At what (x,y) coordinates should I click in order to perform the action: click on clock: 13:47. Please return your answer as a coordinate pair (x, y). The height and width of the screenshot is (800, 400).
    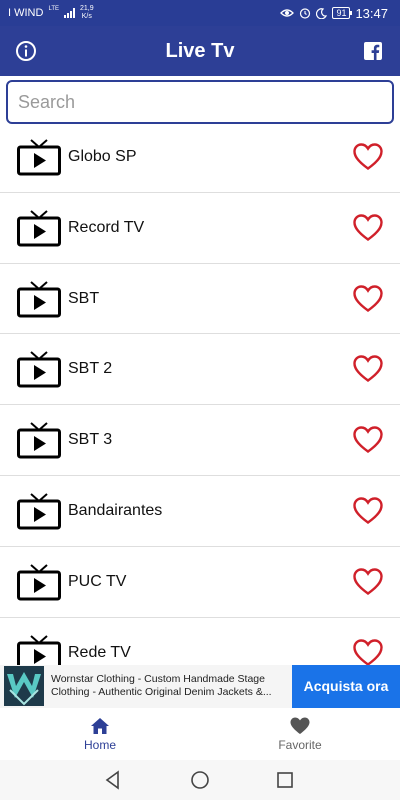
    Looking at the image, I should click on (371, 13).